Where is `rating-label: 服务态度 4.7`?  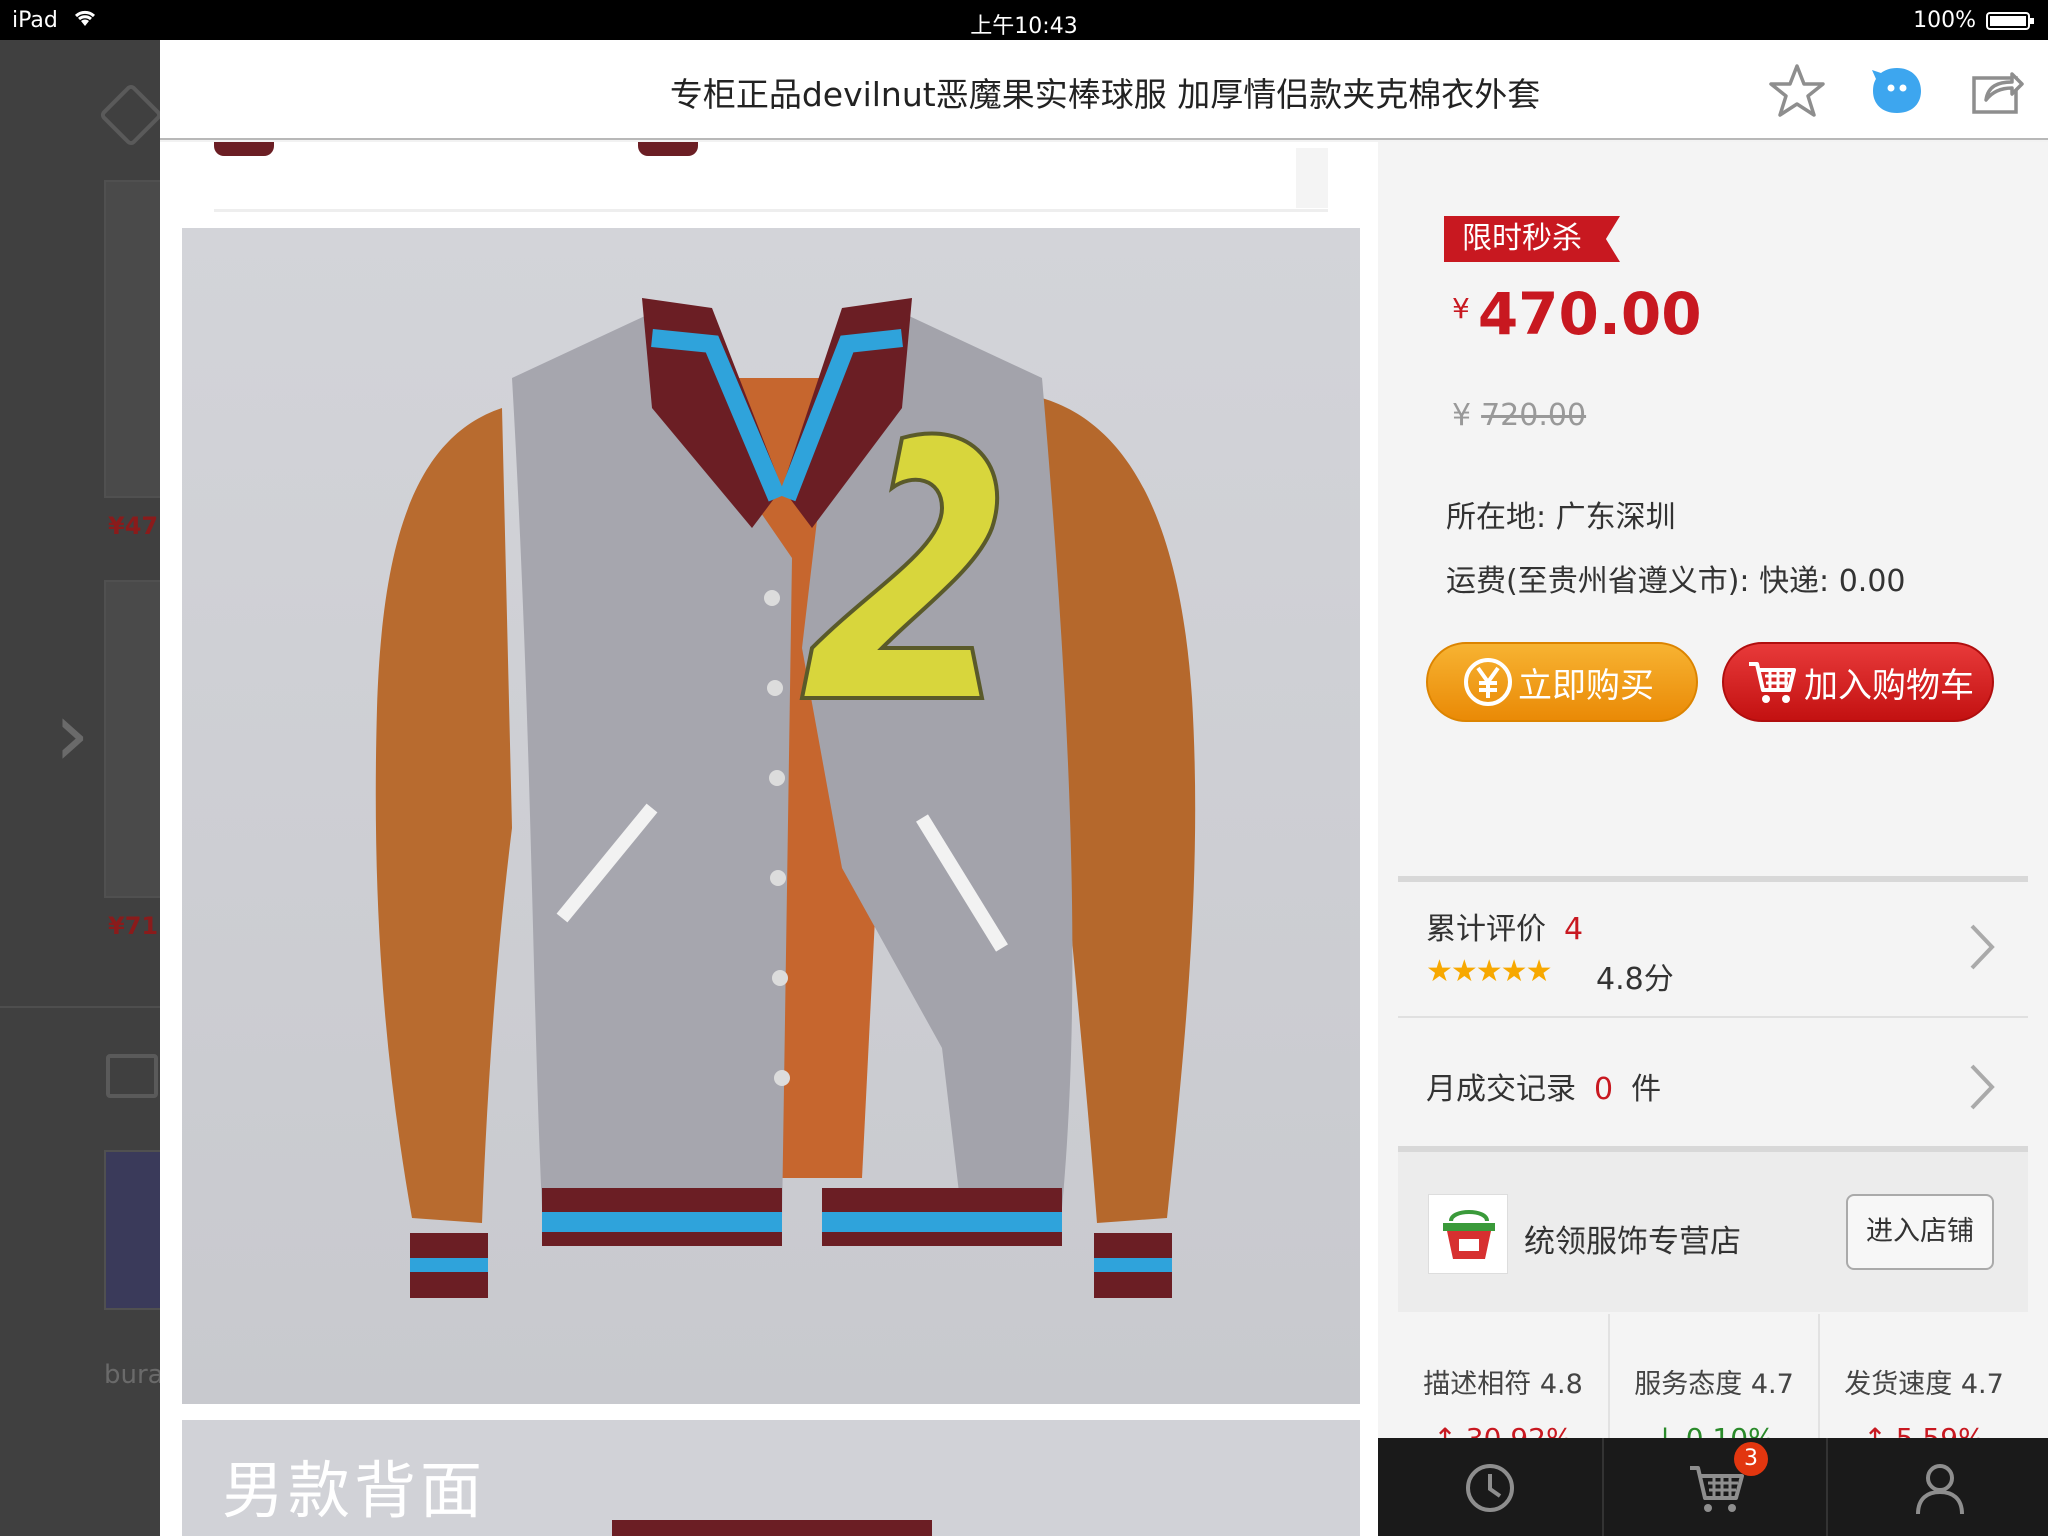
rating-label: 服务态度 4.7 is located at coordinates (1714, 1384).